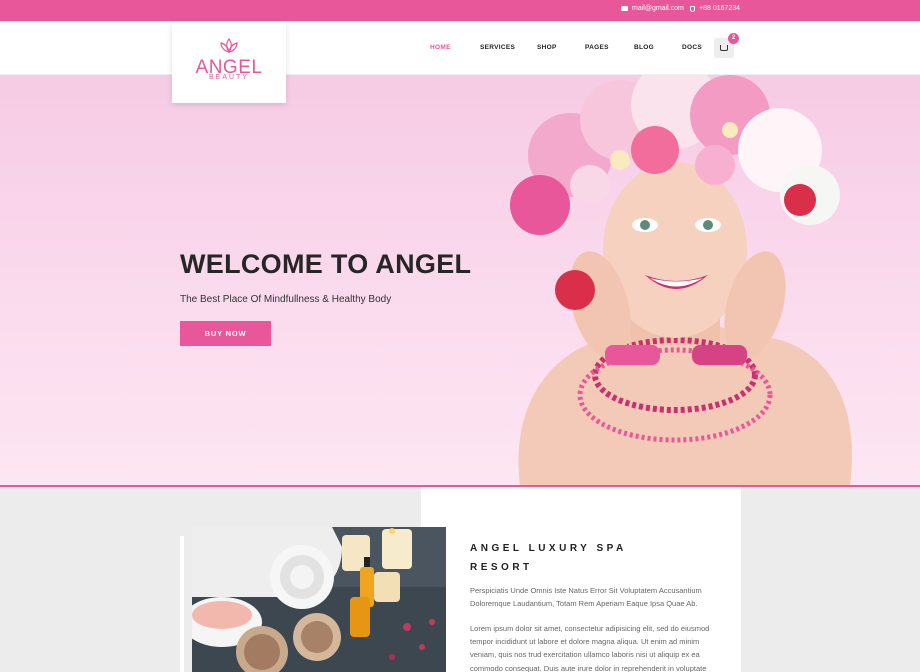  What do you see at coordinates (548, 558) in the screenshot?
I see `about-heading: ANGEL LUXURY SPA RESORT` at bounding box center [548, 558].